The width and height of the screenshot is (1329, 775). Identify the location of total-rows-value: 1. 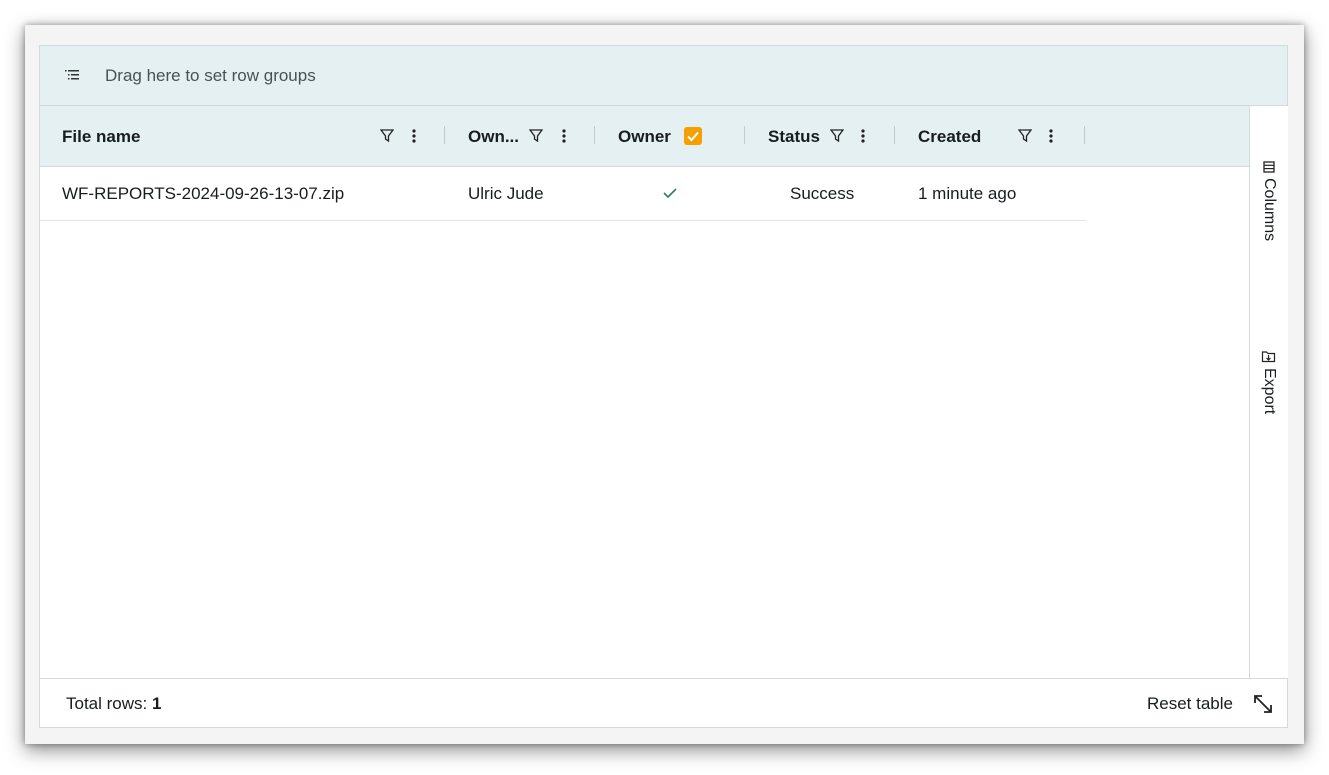
(156, 703).